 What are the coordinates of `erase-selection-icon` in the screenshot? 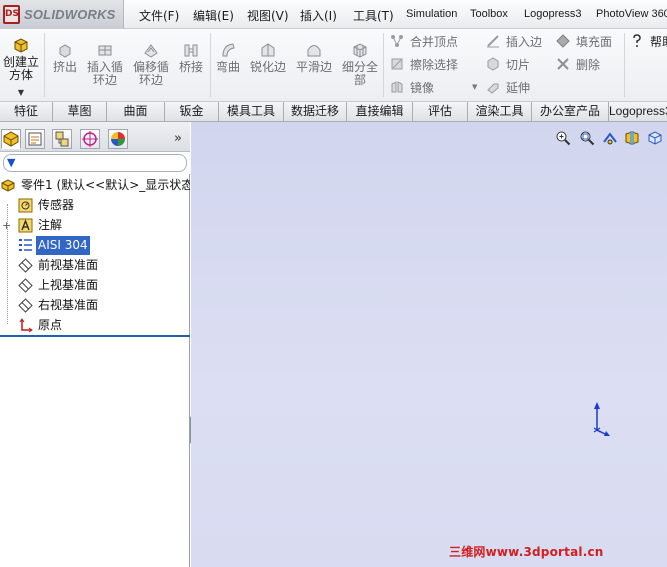 It's located at (397, 64).